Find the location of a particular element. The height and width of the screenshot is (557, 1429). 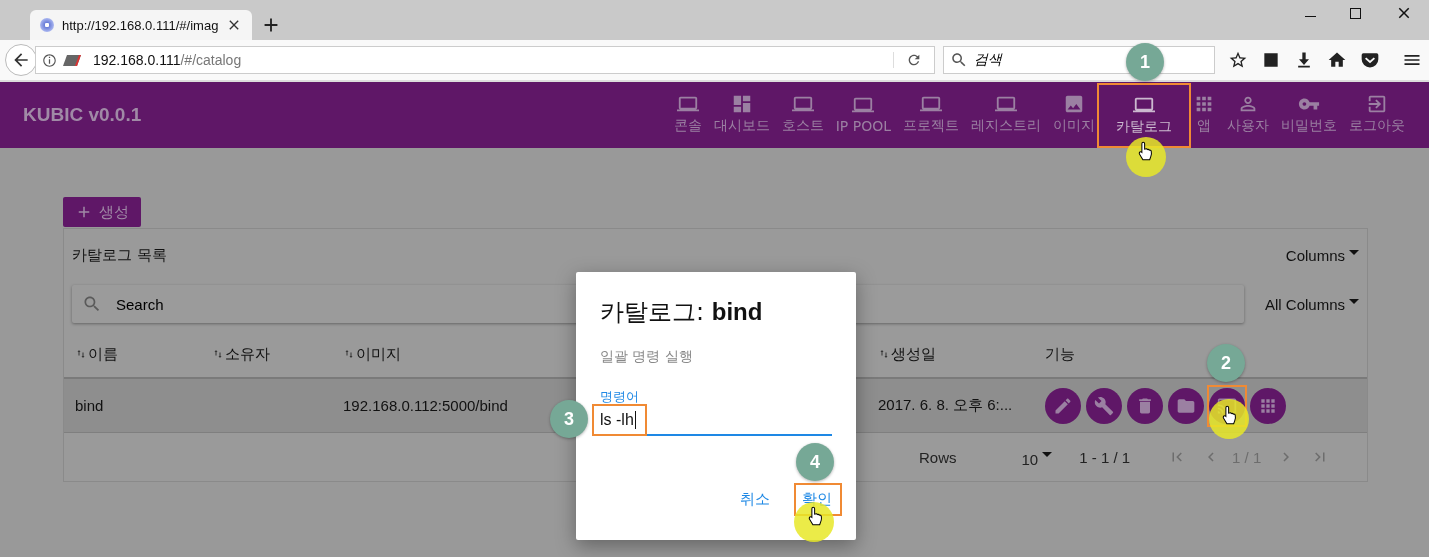

card-title: 카탈로그 목록 is located at coordinates (119, 255).